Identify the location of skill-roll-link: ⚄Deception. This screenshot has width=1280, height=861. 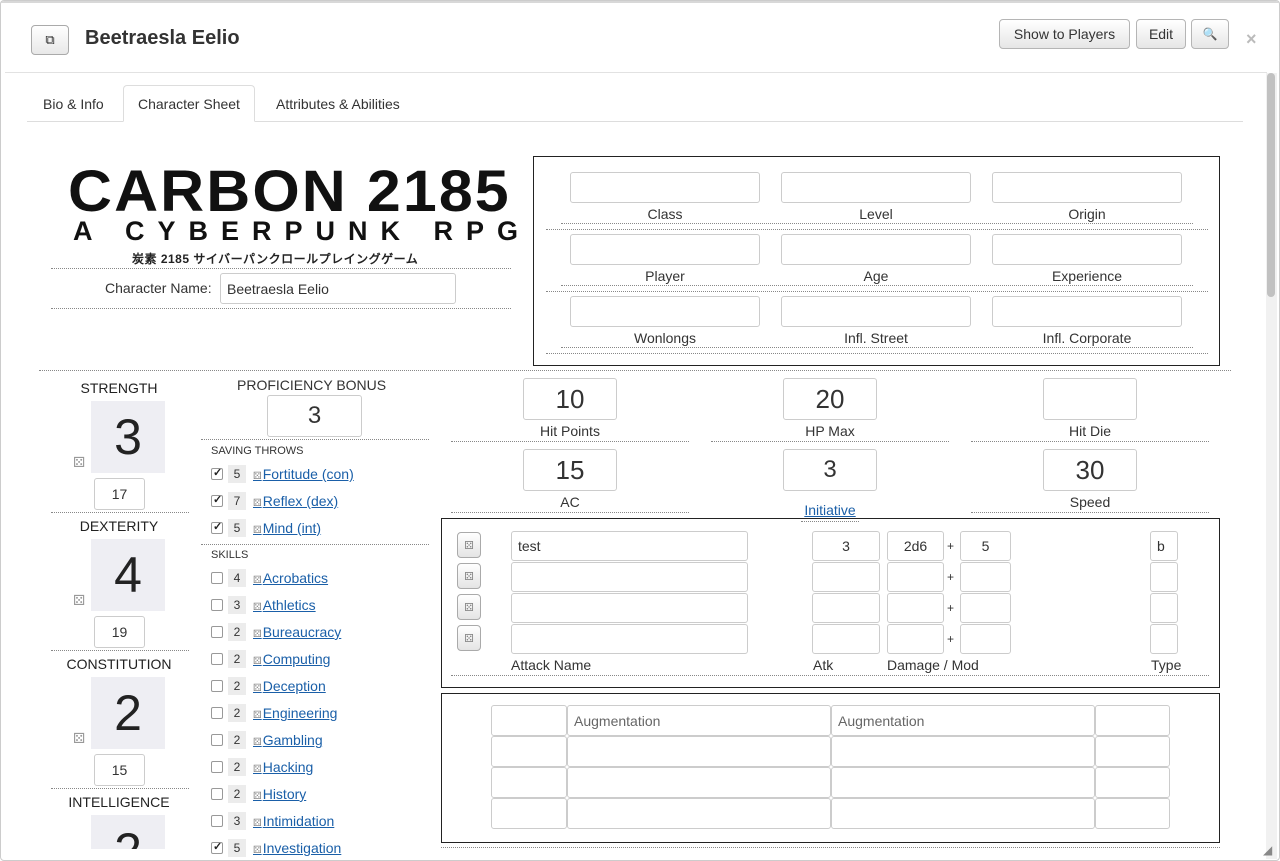
(289, 686).